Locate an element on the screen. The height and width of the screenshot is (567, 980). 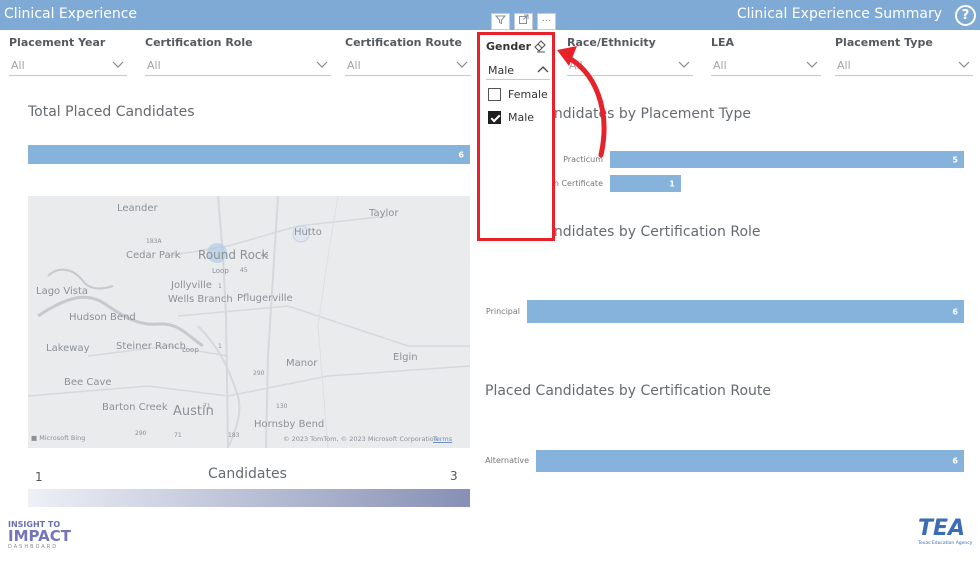
gender-option-male: Male is located at coordinates (511, 117).